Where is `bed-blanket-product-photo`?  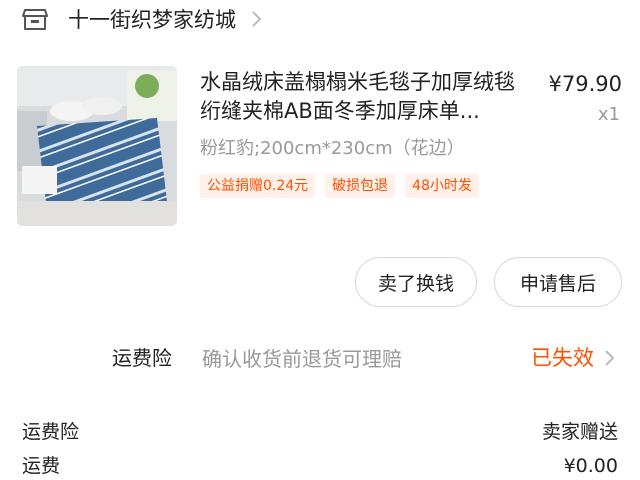 bed-blanket-product-photo is located at coordinates (97, 146).